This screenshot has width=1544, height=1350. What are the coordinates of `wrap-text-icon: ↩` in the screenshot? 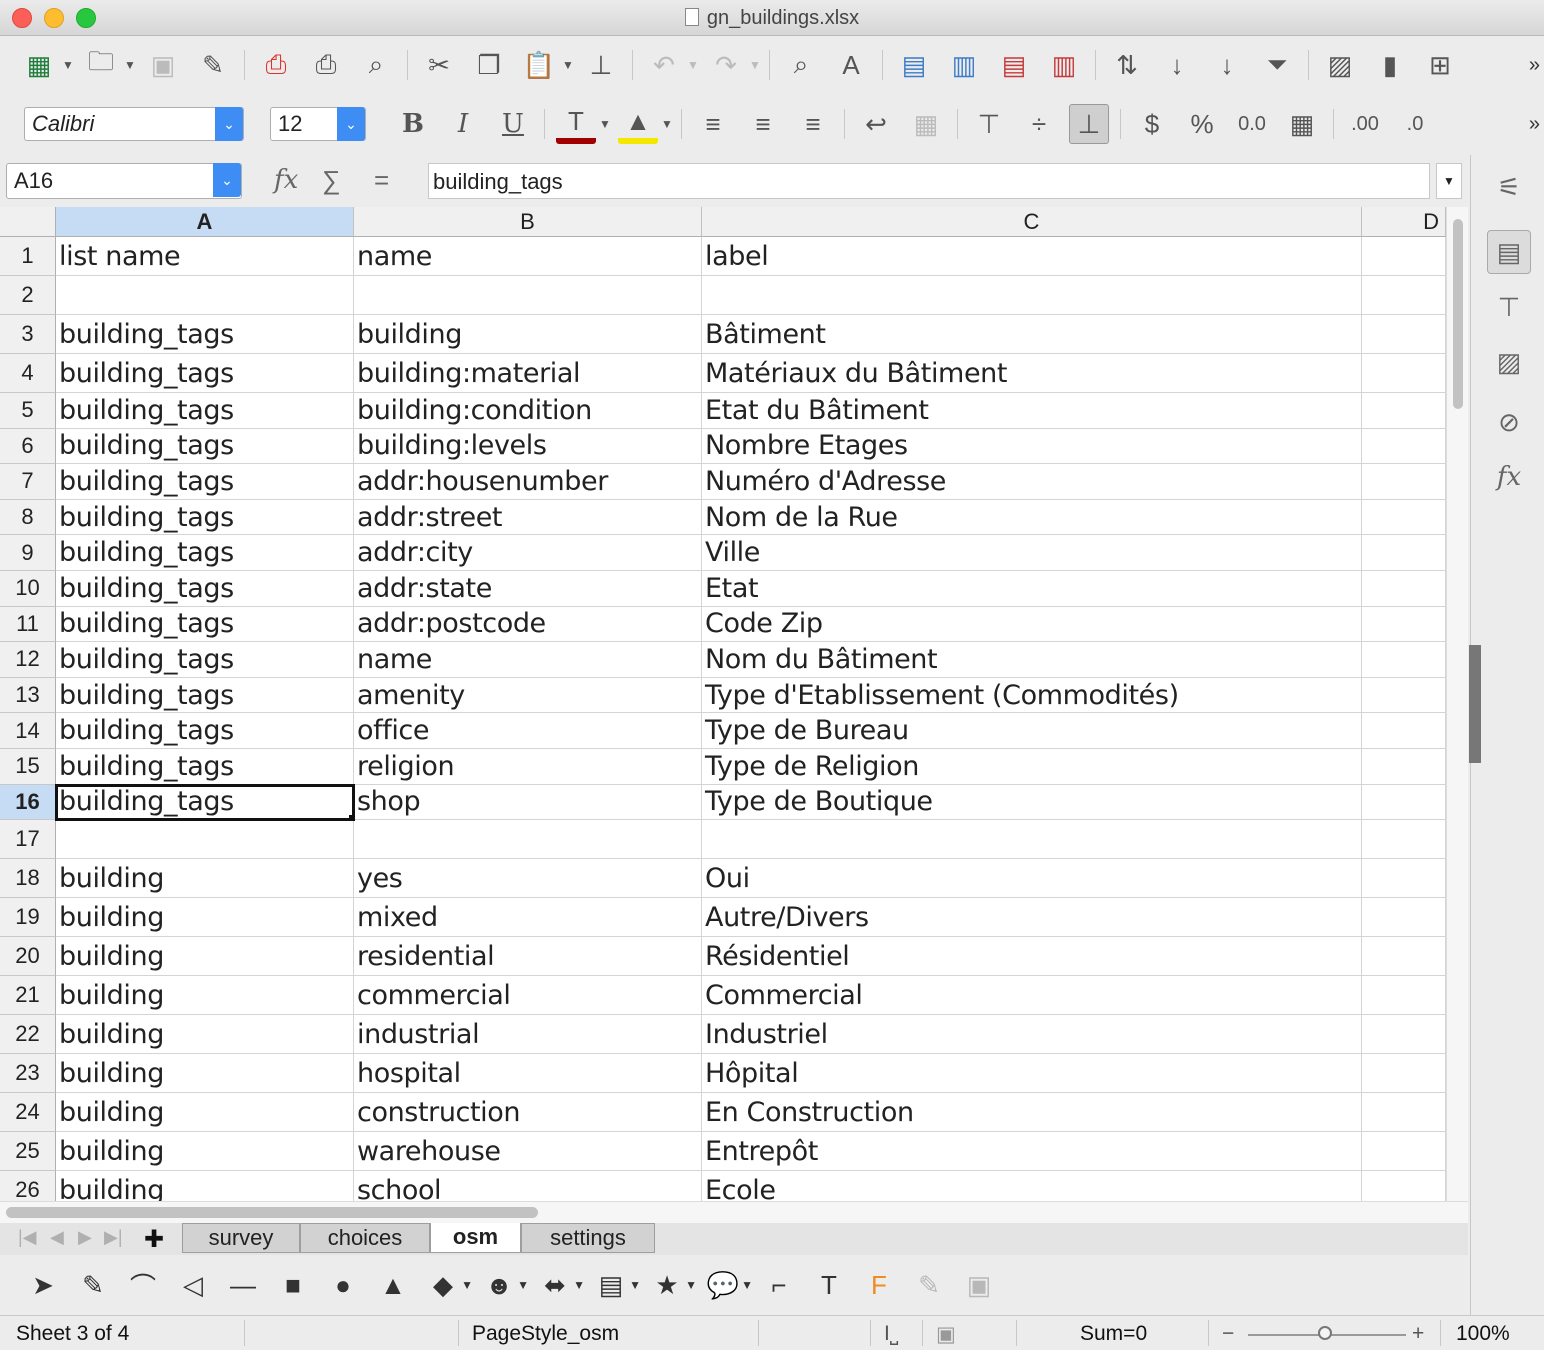 It's located at (876, 124).